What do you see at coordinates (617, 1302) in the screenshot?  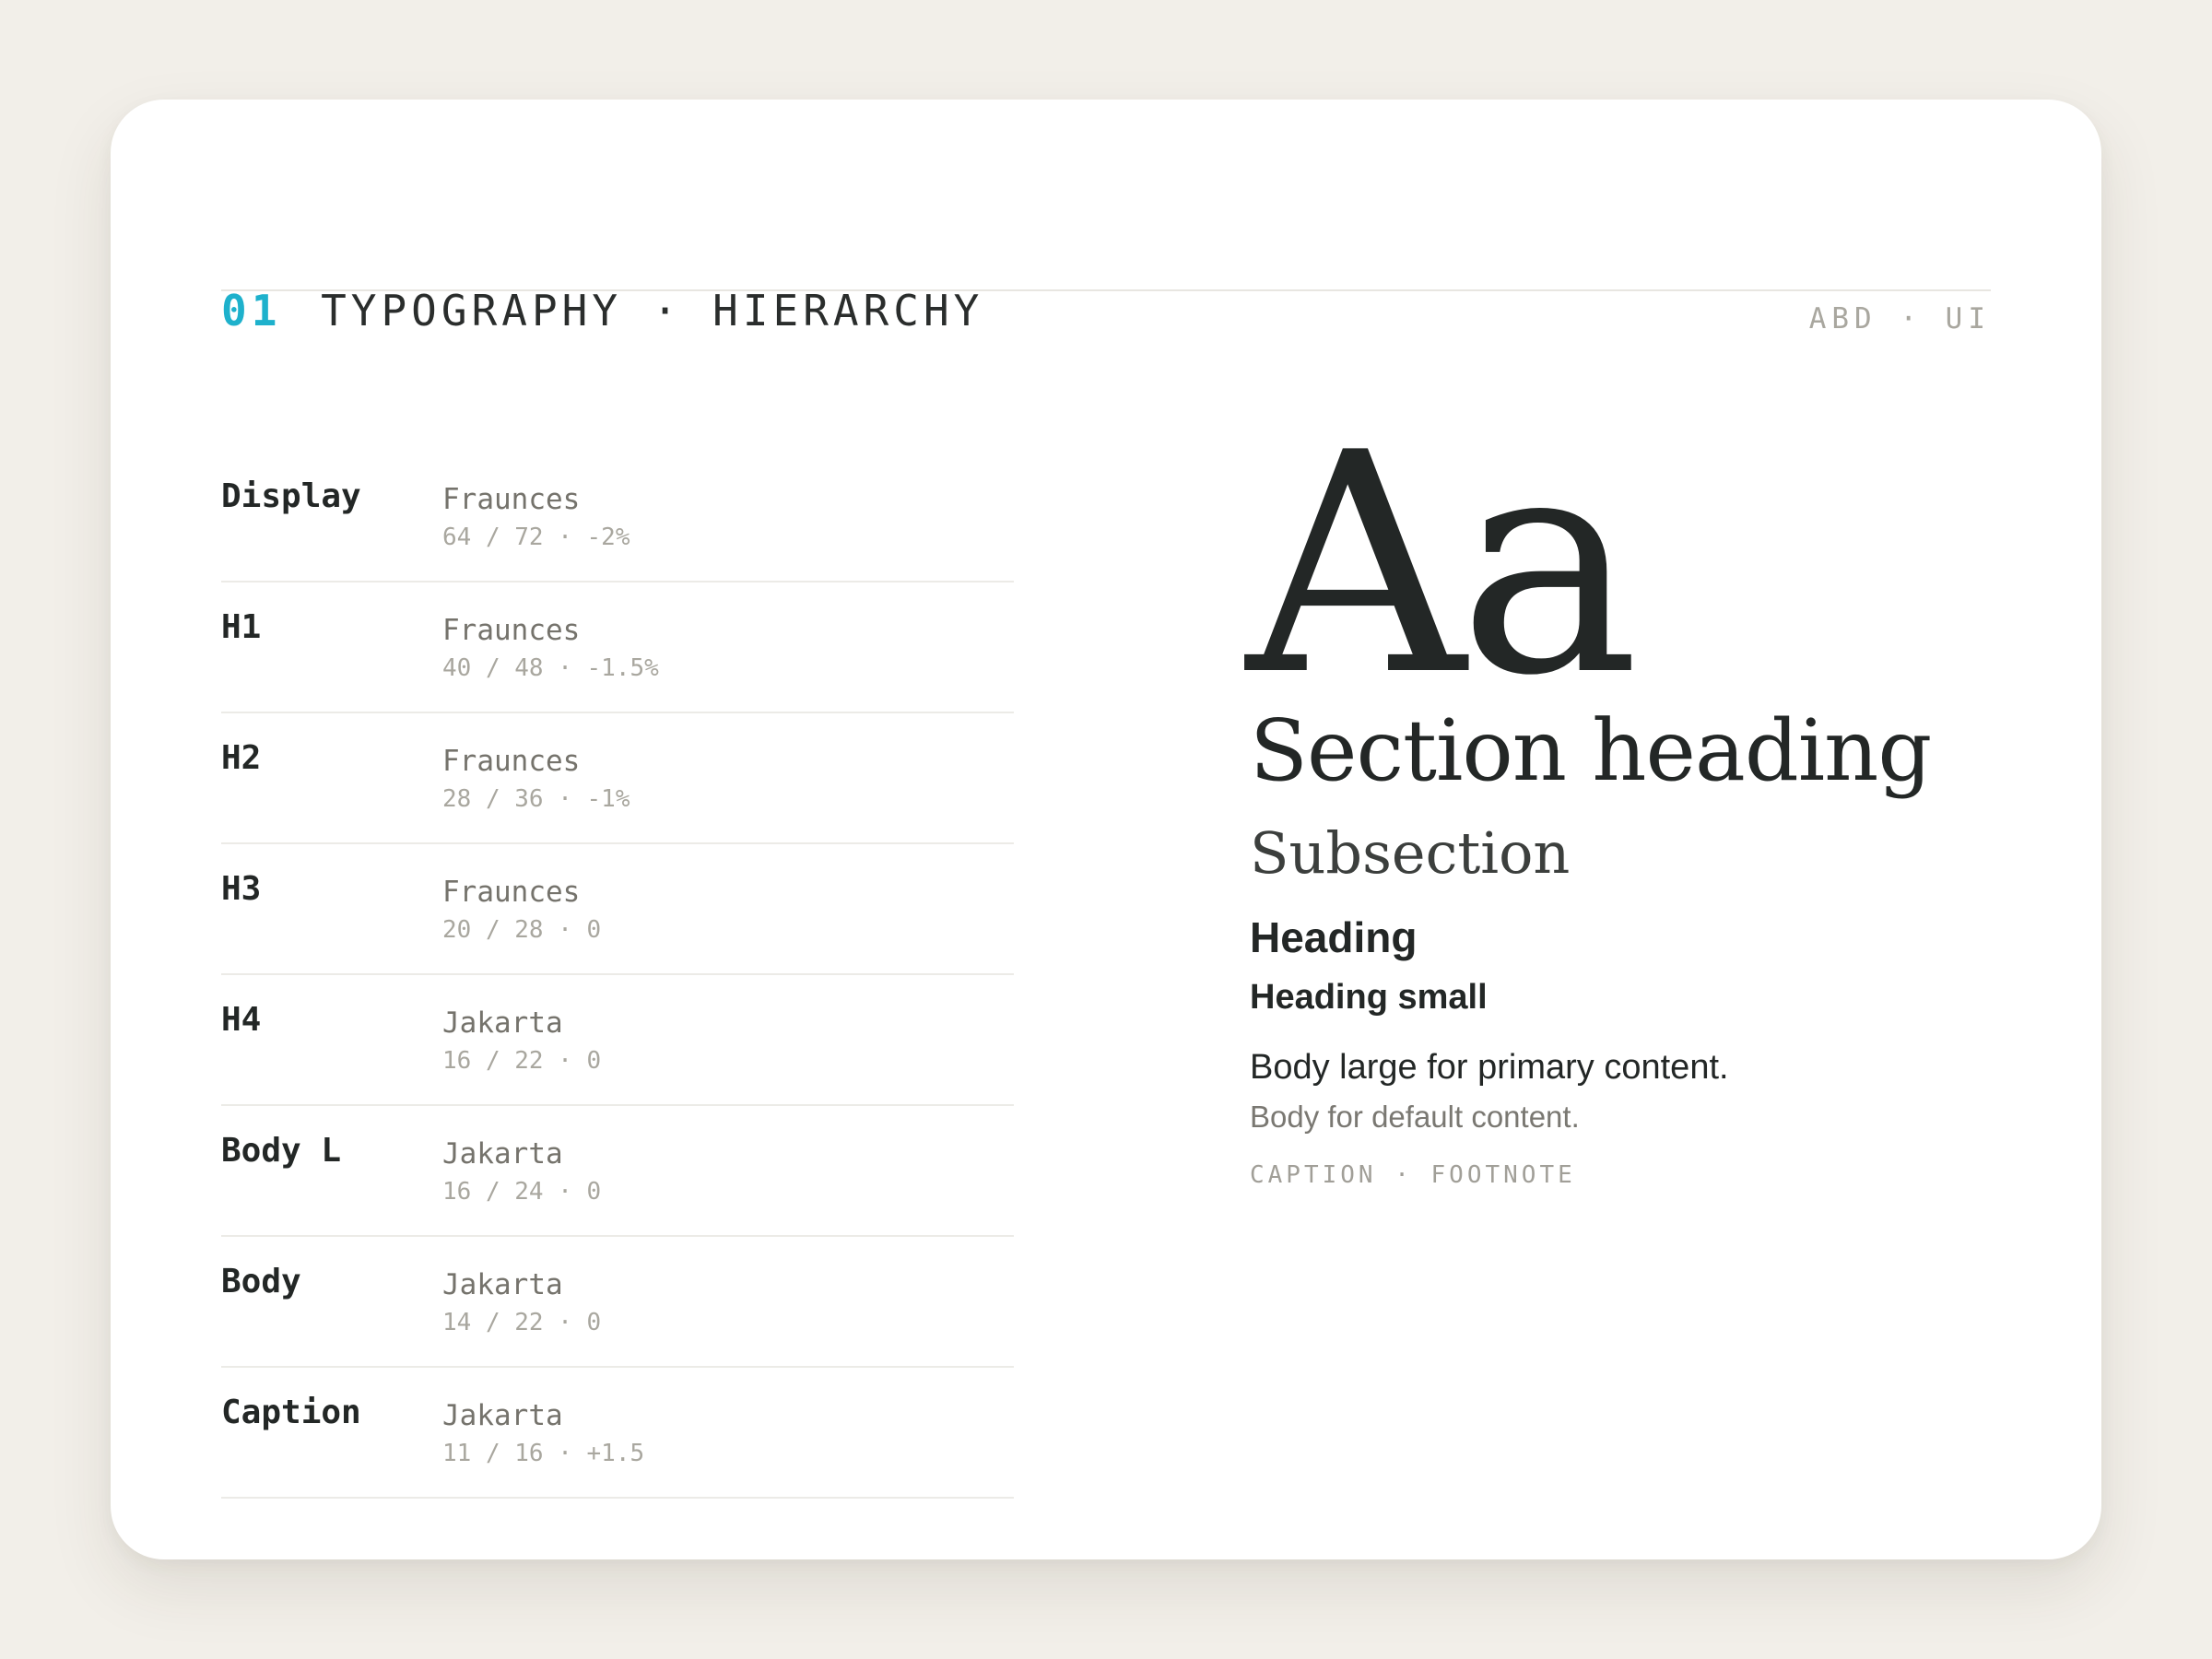 I see `type-scale-row: Body Jakarta 14 / 22 · 0` at bounding box center [617, 1302].